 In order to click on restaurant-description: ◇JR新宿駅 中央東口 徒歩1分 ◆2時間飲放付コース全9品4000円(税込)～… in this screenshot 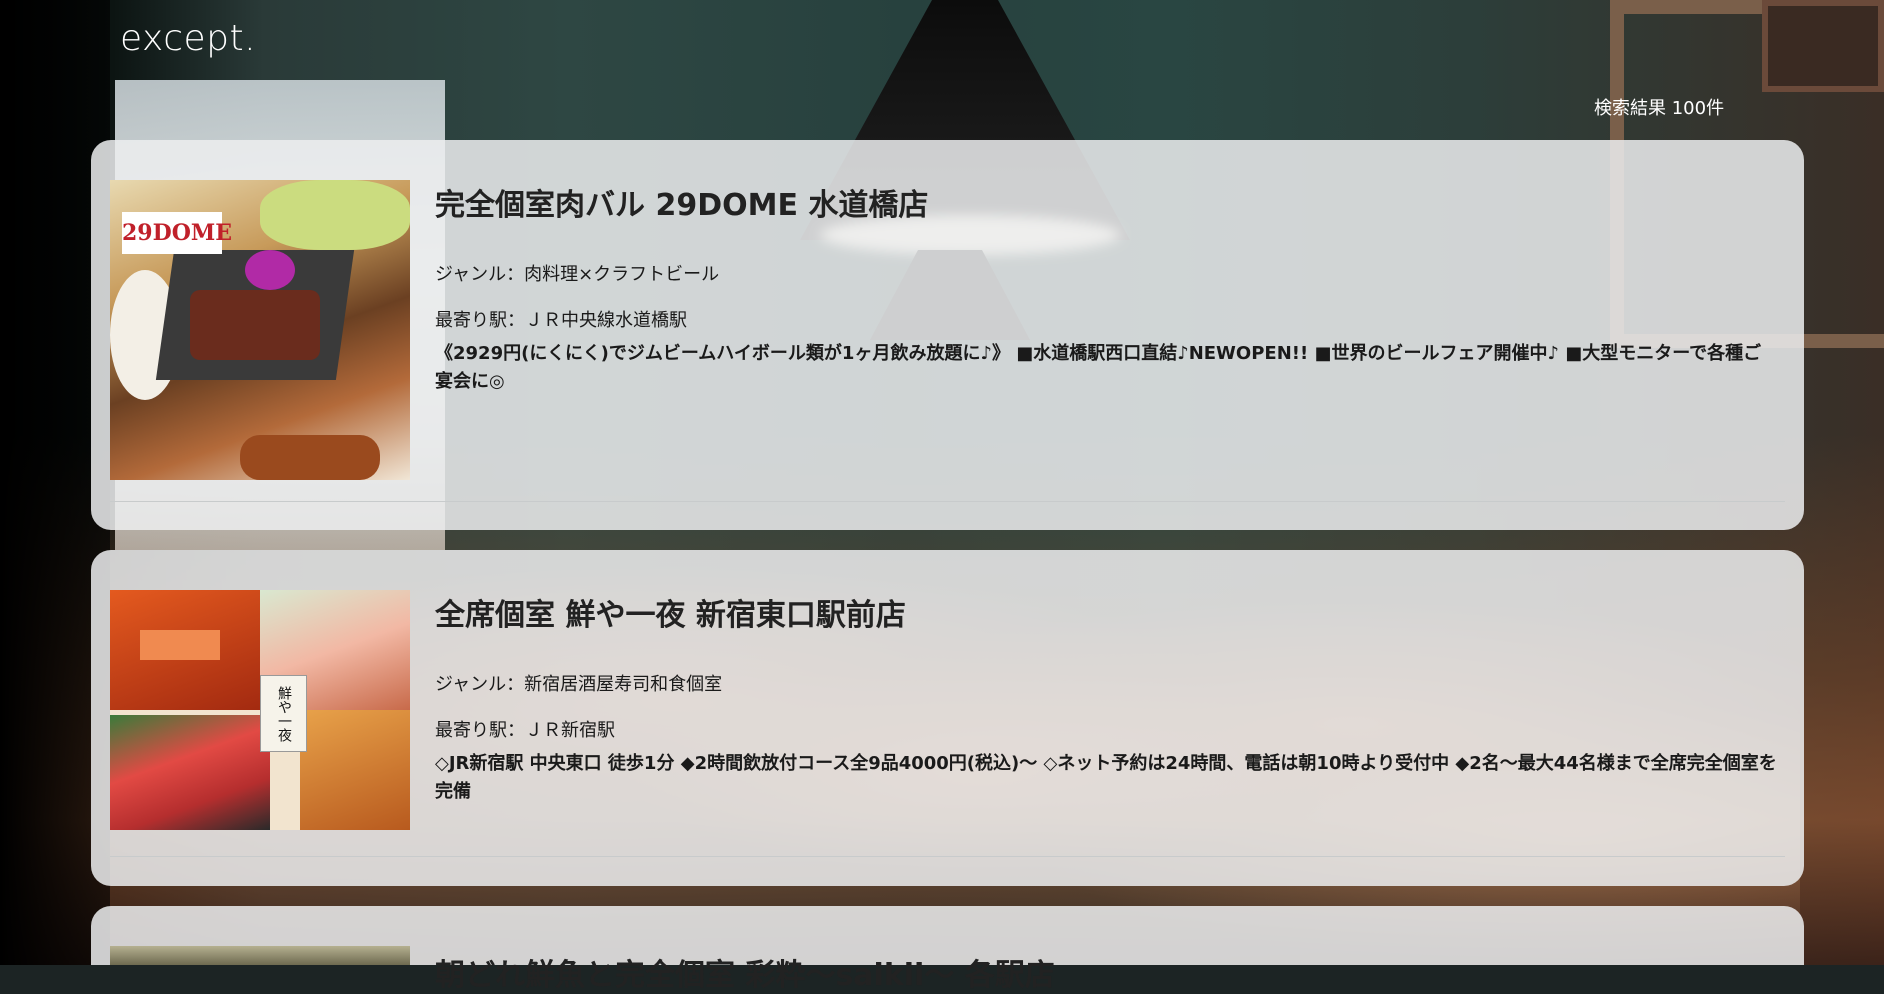, I will do `click(1106, 777)`.